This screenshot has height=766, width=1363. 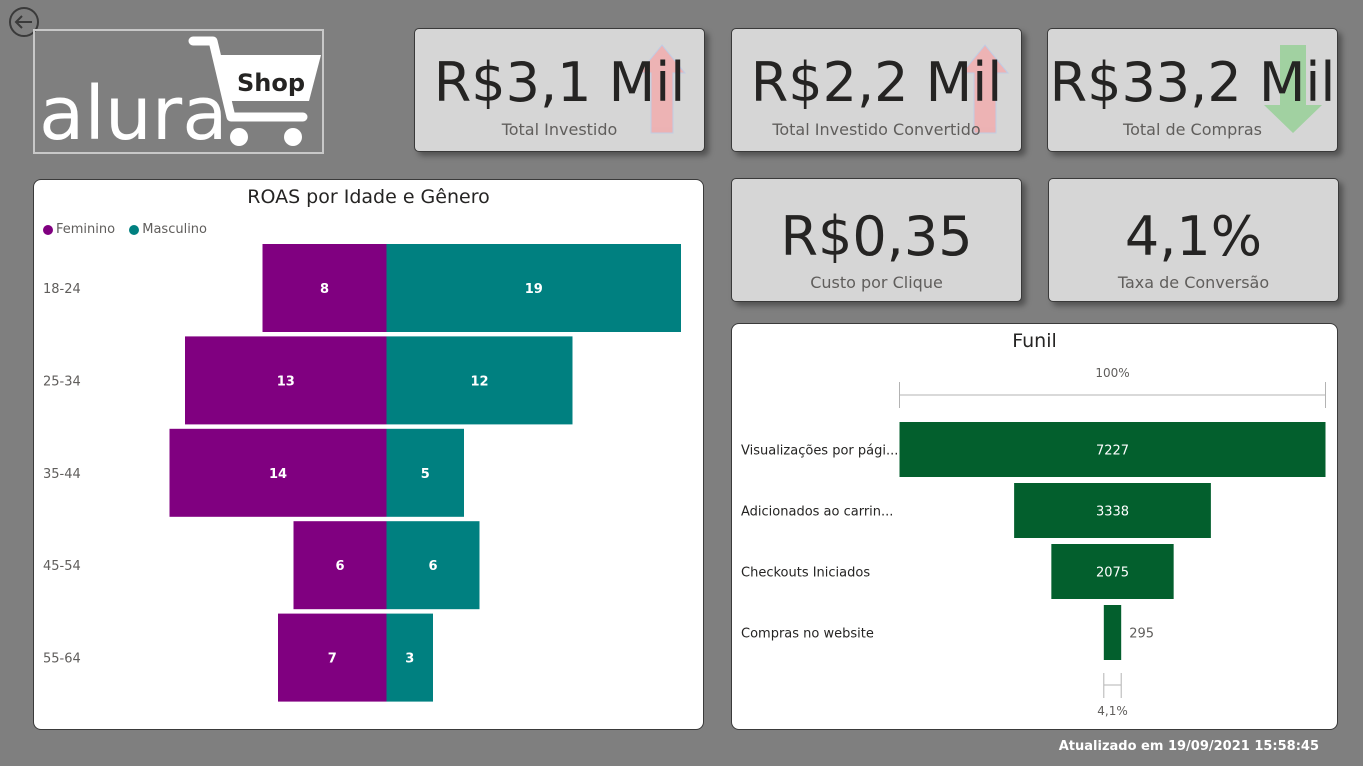 I want to click on data-label: 7, so click(x=332, y=659).